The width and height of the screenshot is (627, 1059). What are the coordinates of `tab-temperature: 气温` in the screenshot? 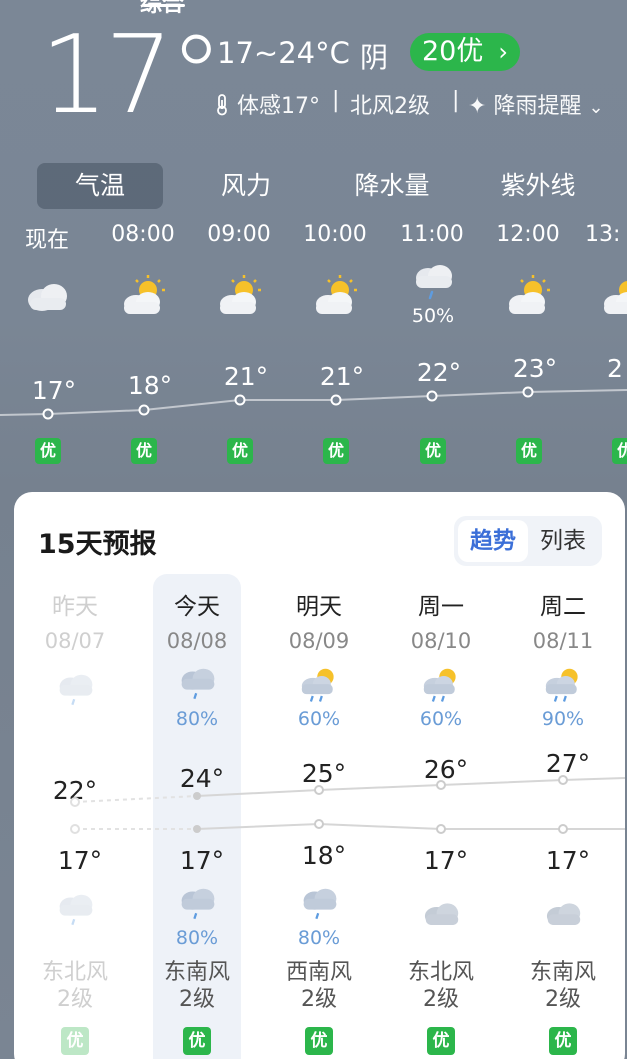 It's located at (100, 186).